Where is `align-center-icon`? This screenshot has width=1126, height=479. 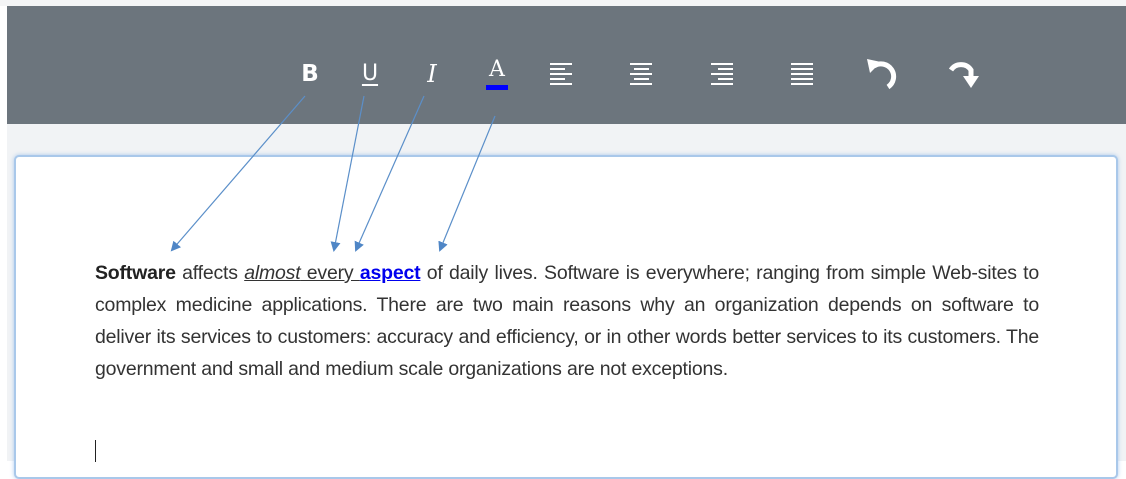
align-center-icon is located at coordinates (641, 74).